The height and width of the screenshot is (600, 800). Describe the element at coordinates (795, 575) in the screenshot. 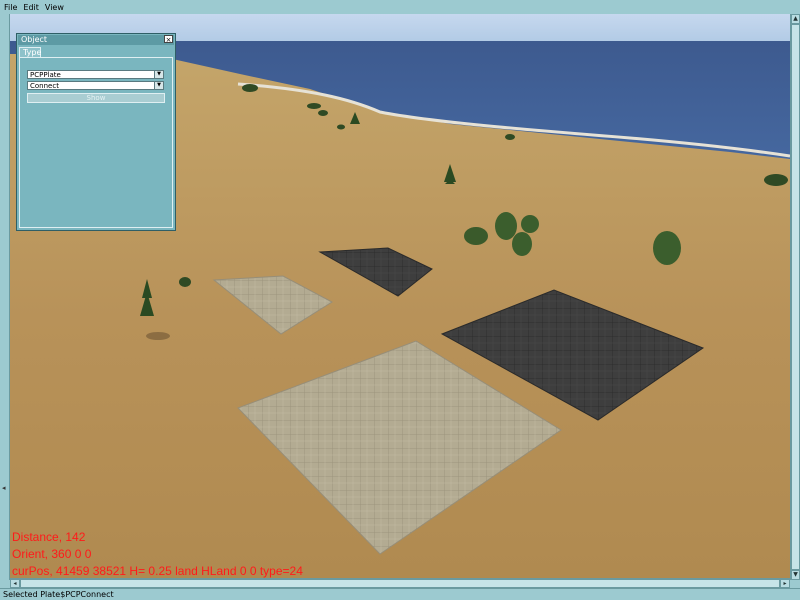

I see `scroll-down-icon: ▼` at that location.